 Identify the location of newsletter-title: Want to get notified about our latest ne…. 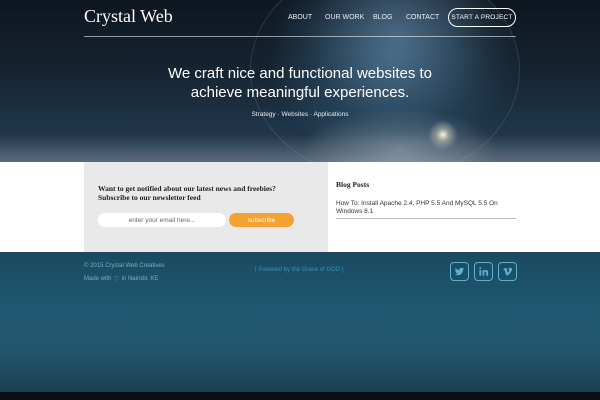
(187, 193).